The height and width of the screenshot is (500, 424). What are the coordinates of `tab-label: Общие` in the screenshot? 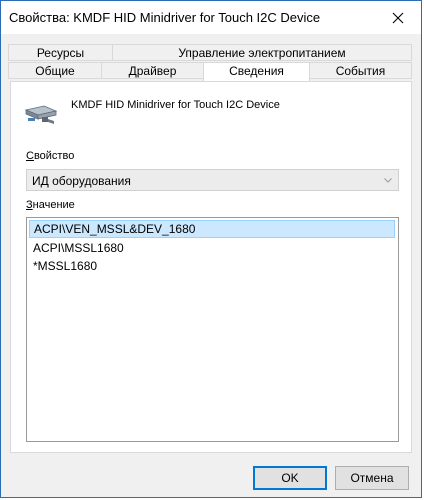 It's located at (55, 71).